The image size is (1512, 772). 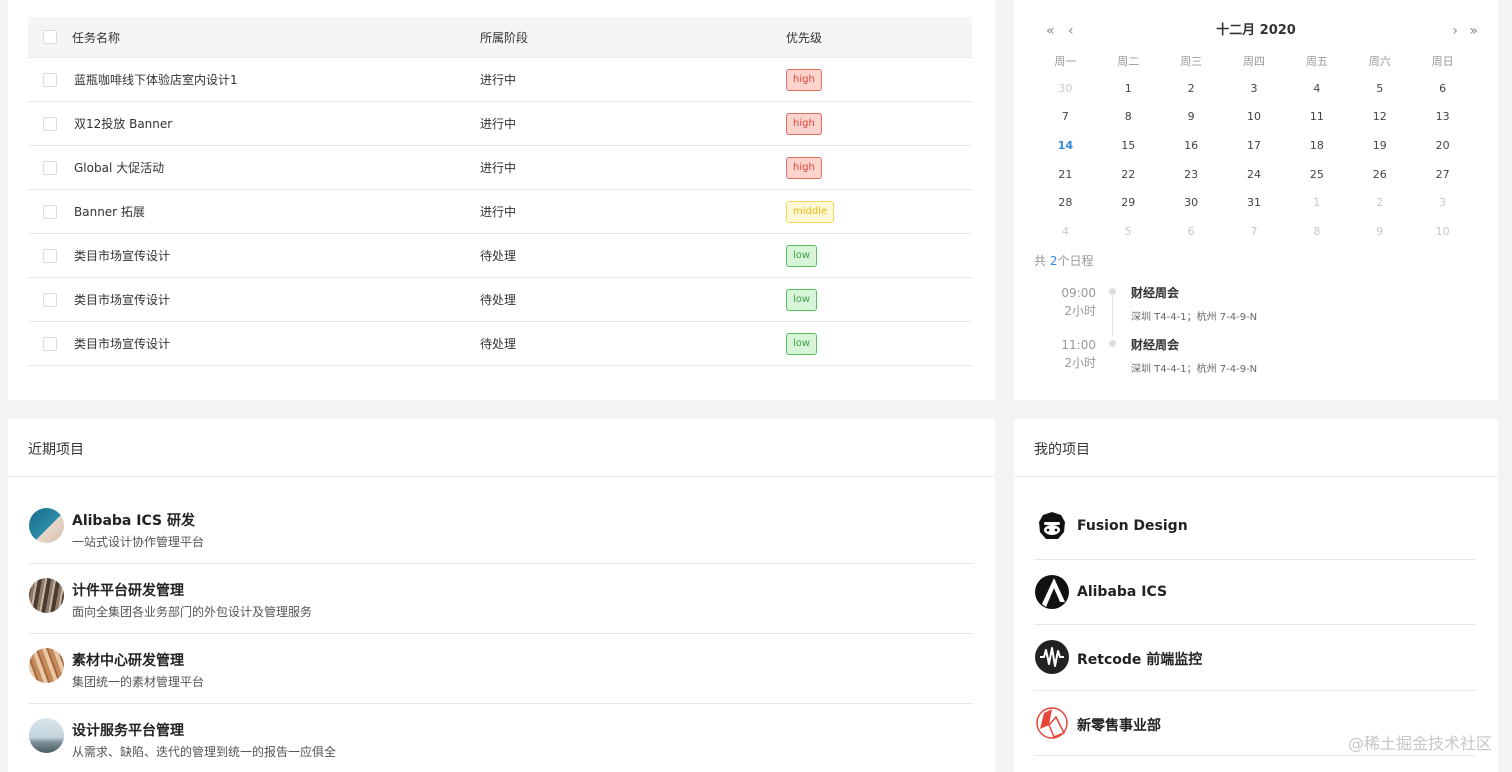 What do you see at coordinates (1052, 592) in the screenshot?
I see `ics-logo-icon` at bounding box center [1052, 592].